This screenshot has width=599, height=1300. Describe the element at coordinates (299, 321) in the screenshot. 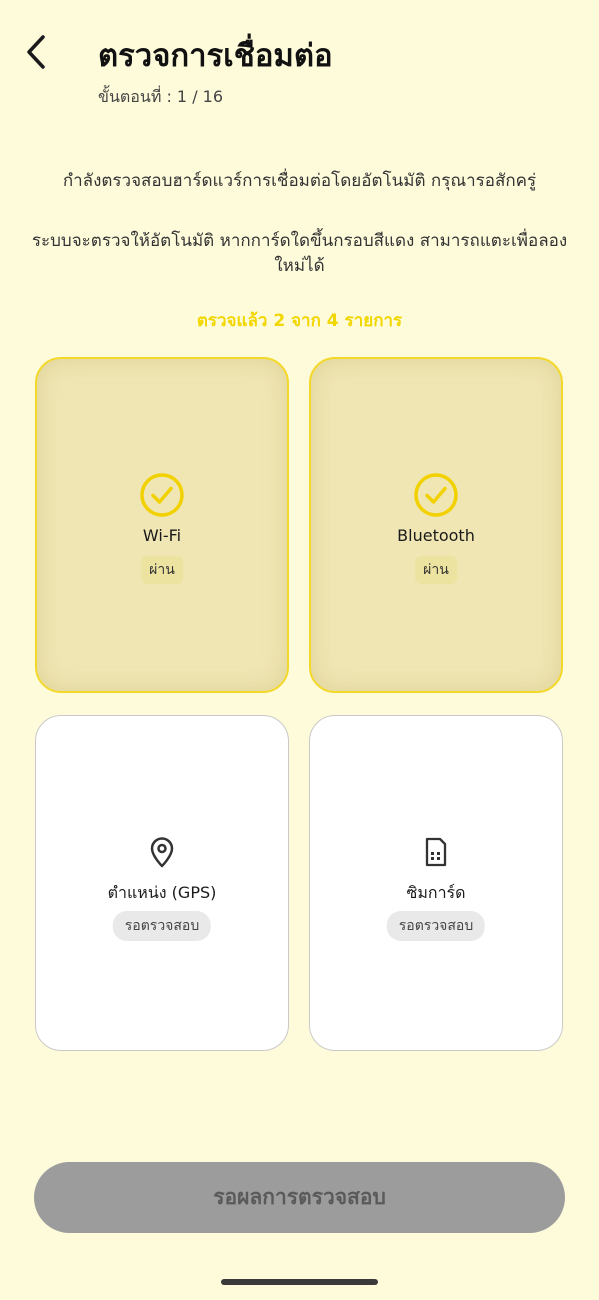

I see `progress-summary: ตรวจแล้ว 2 จาก 4 รายการ` at that location.